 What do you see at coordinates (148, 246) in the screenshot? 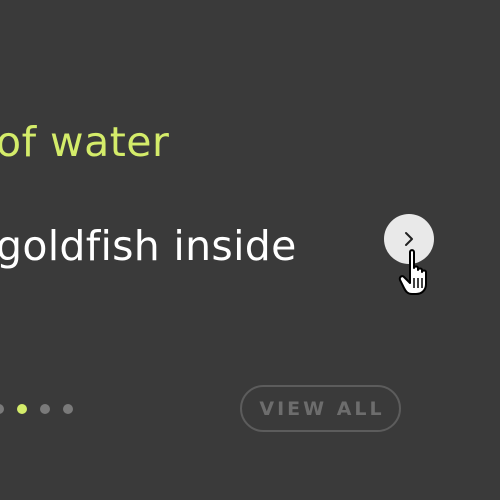
I see `slide-subline: goldfish inside` at bounding box center [148, 246].